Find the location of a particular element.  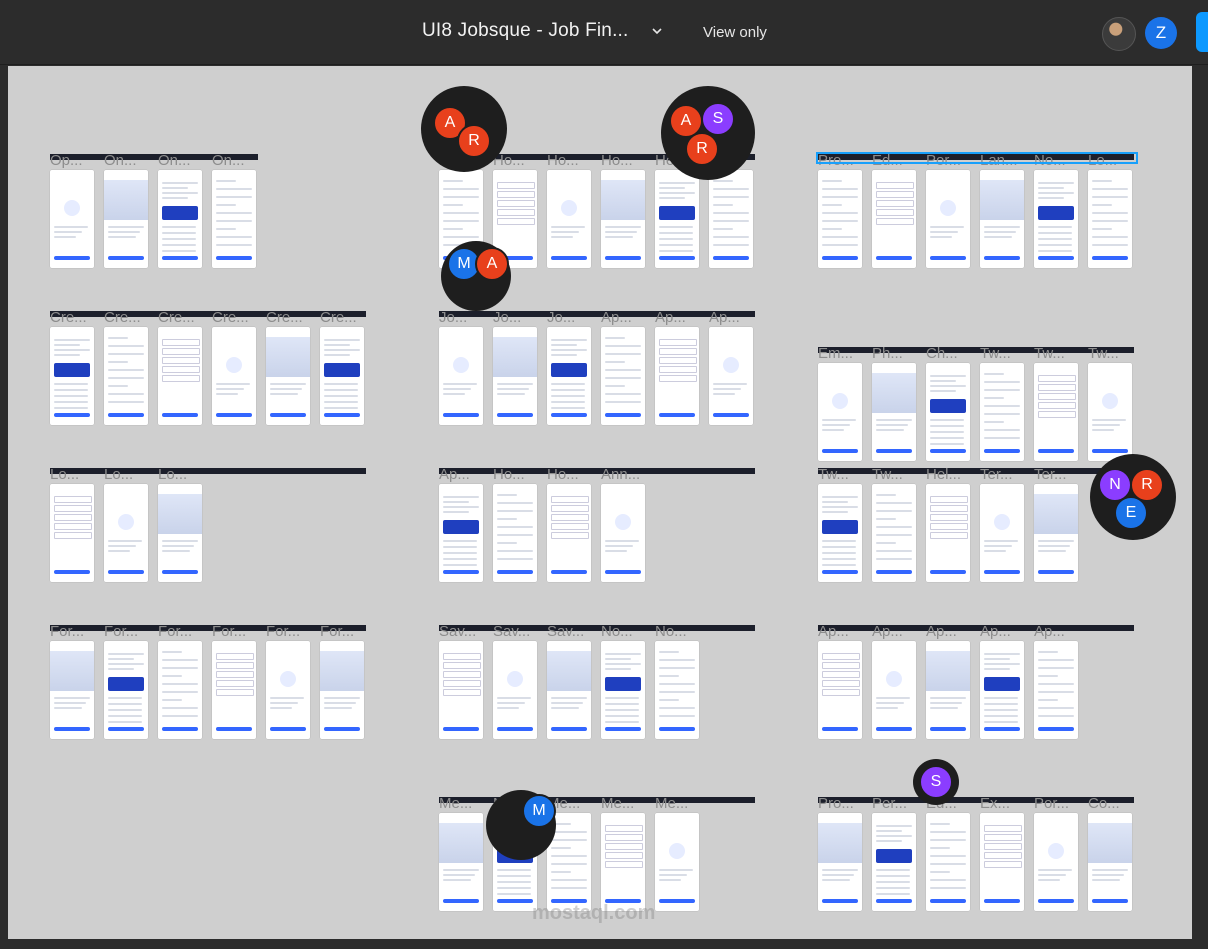

chevron-down-icon is located at coordinates (657, 31).